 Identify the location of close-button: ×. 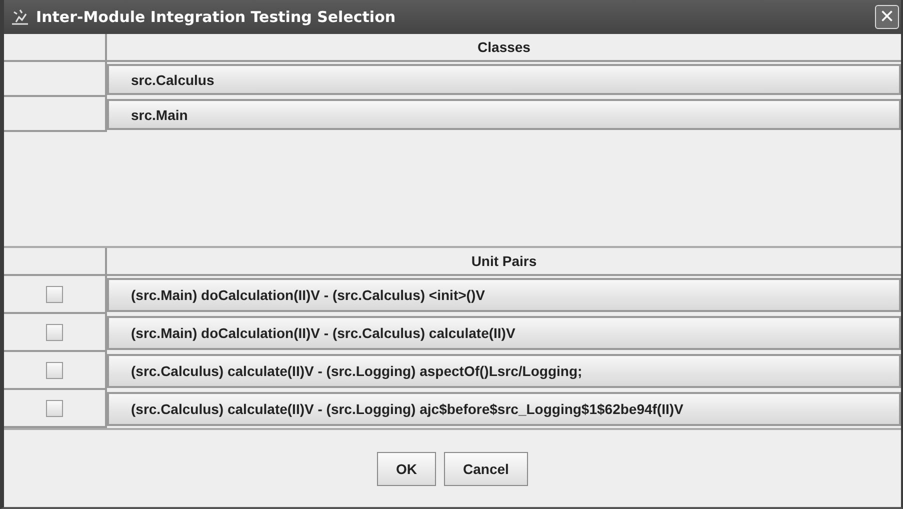
(887, 17).